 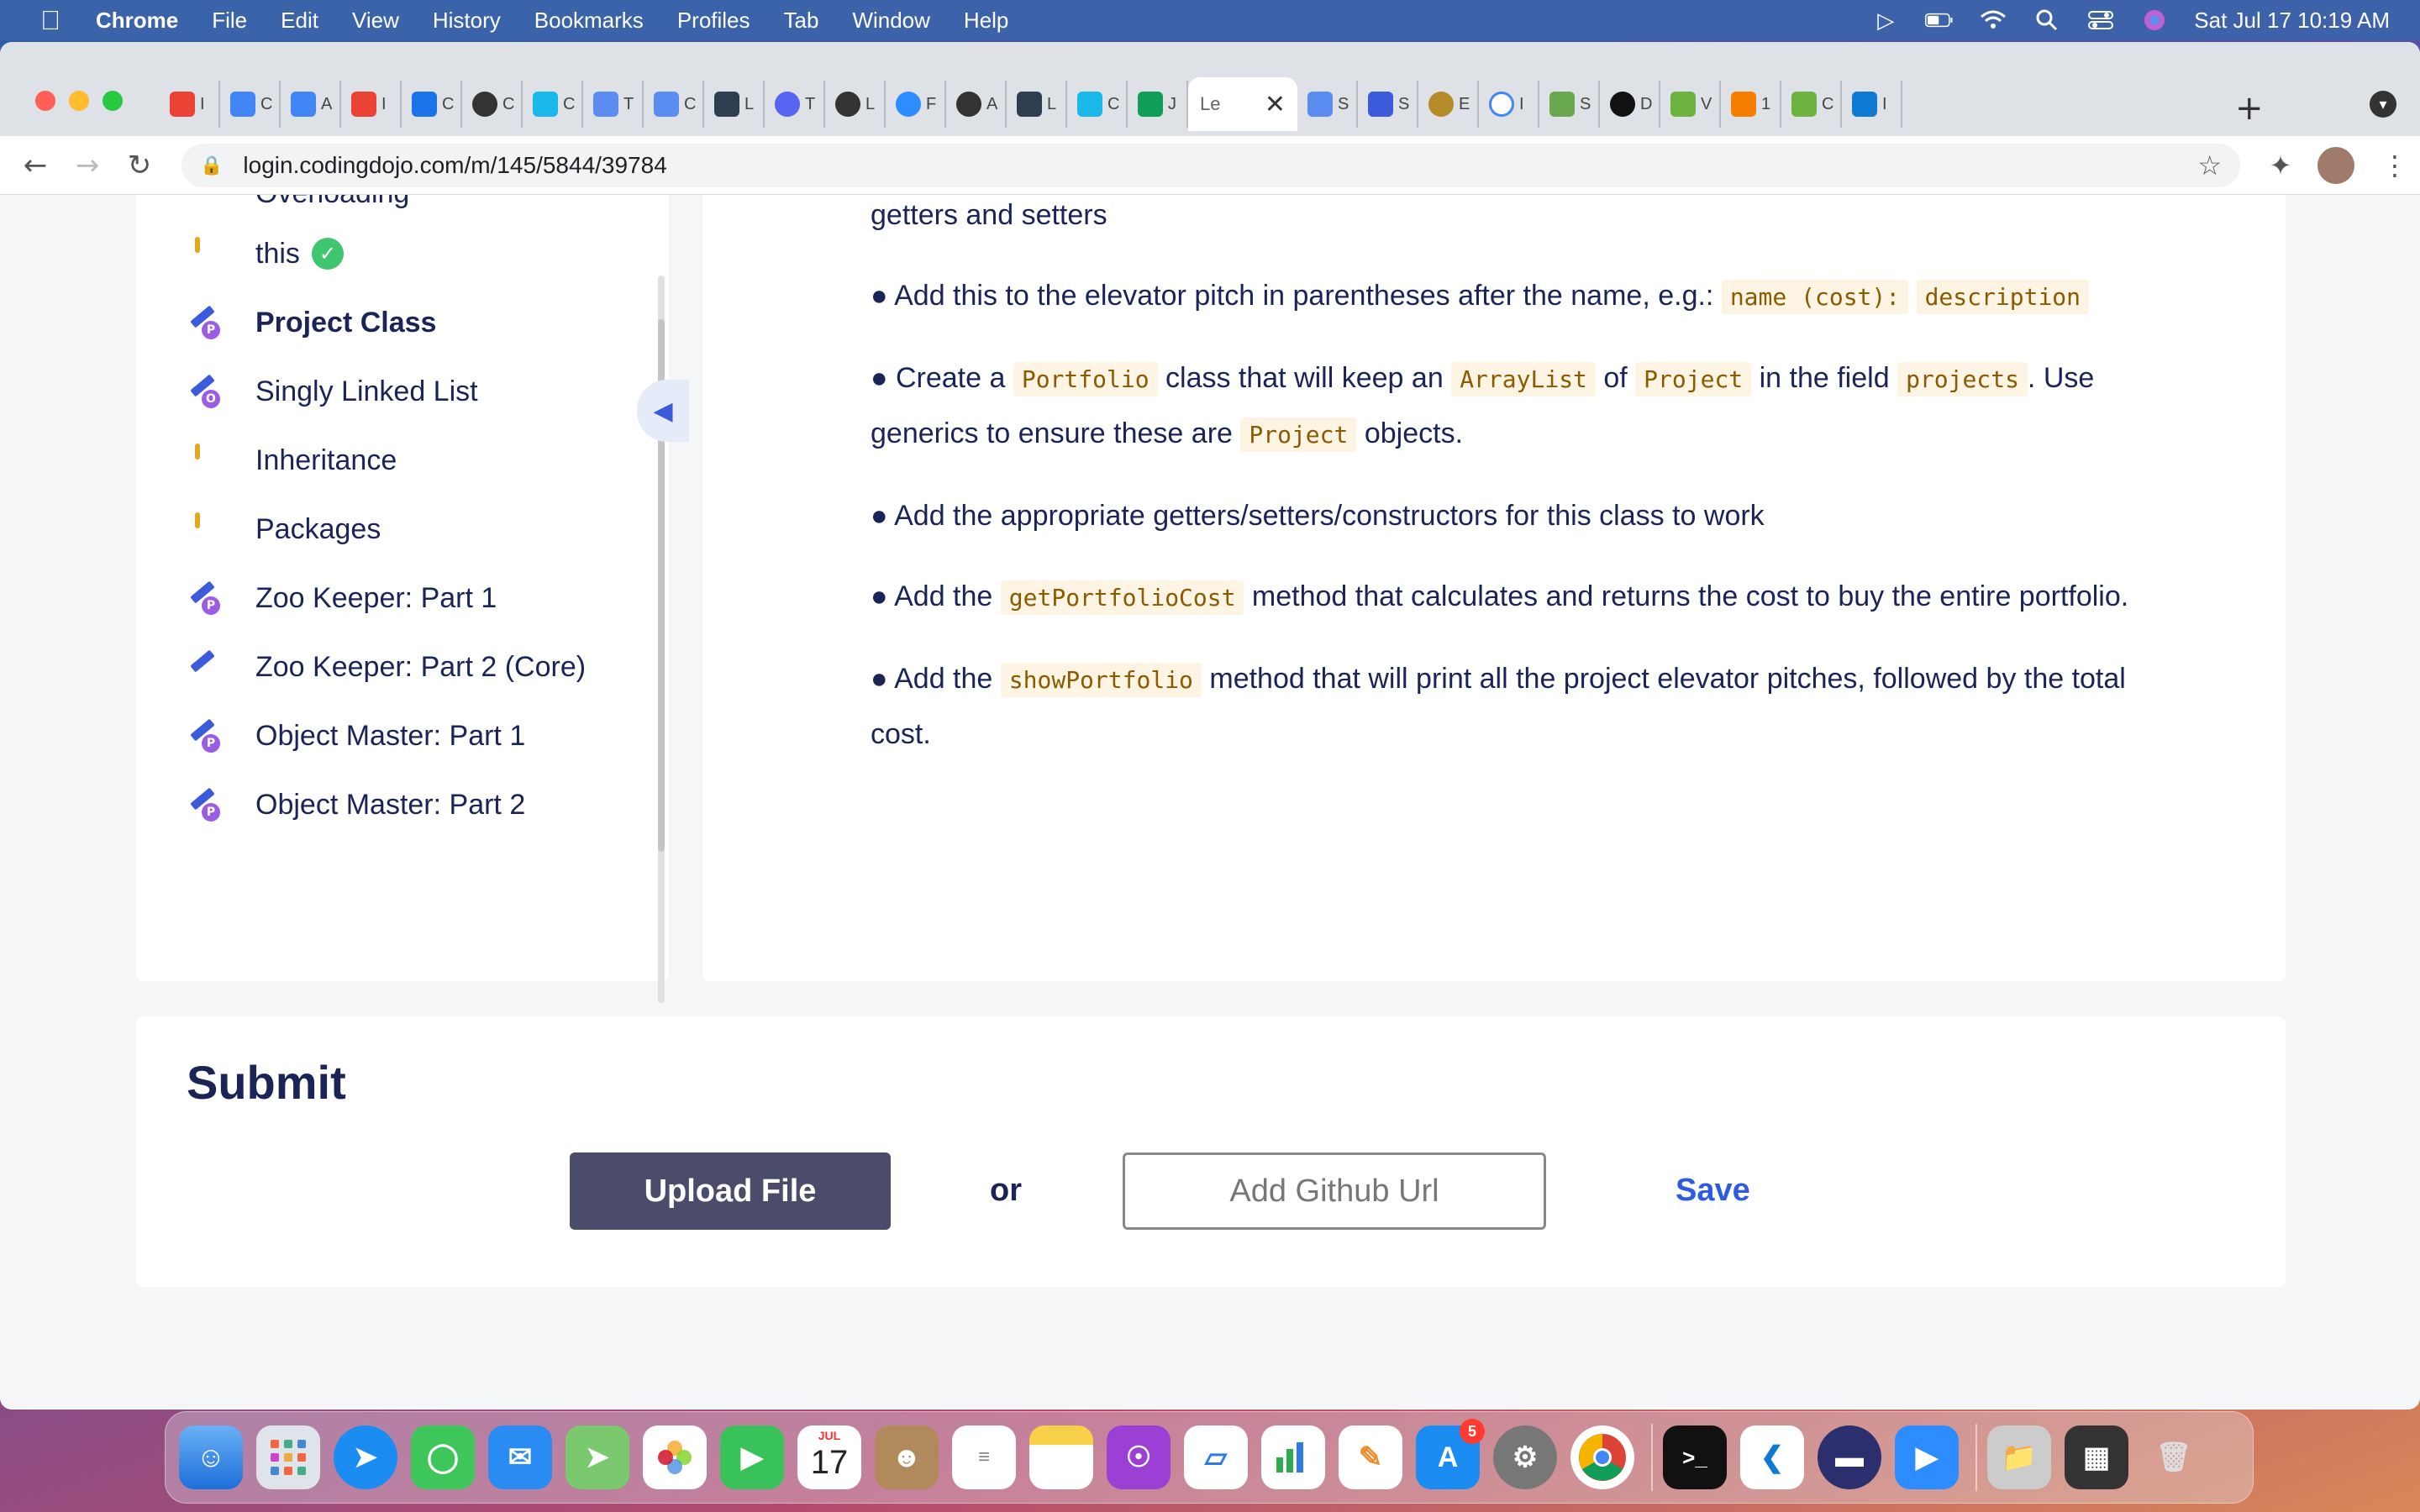 What do you see at coordinates (1602, 1457) in the screenshot?
I see `chrome-icon` at bounding box center [1602, 1457].